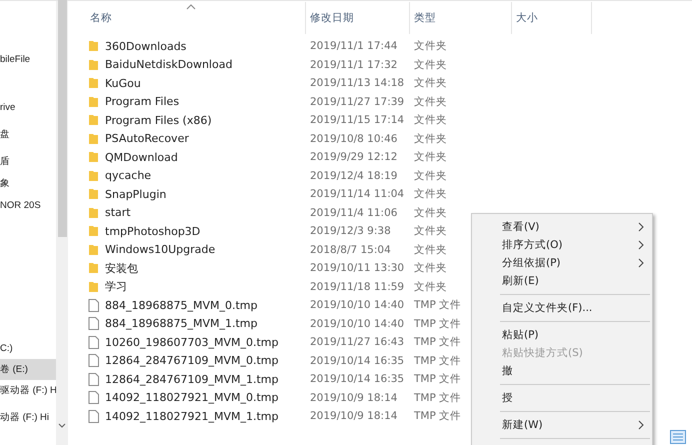  What do you see at coordinates (28, 390) in the screenshot?
I see `nav-item: 驱动器 (F:) H` at bounding box center [28, 390].